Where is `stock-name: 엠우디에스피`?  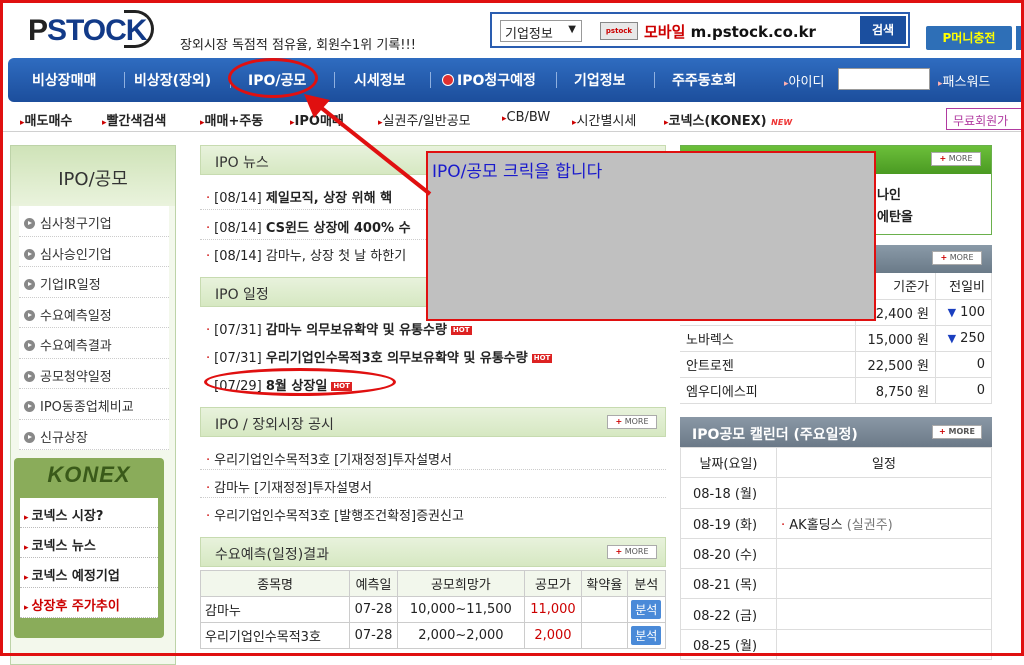 stock-name: 엠우디에스피 is located at coordinates (768, 390).